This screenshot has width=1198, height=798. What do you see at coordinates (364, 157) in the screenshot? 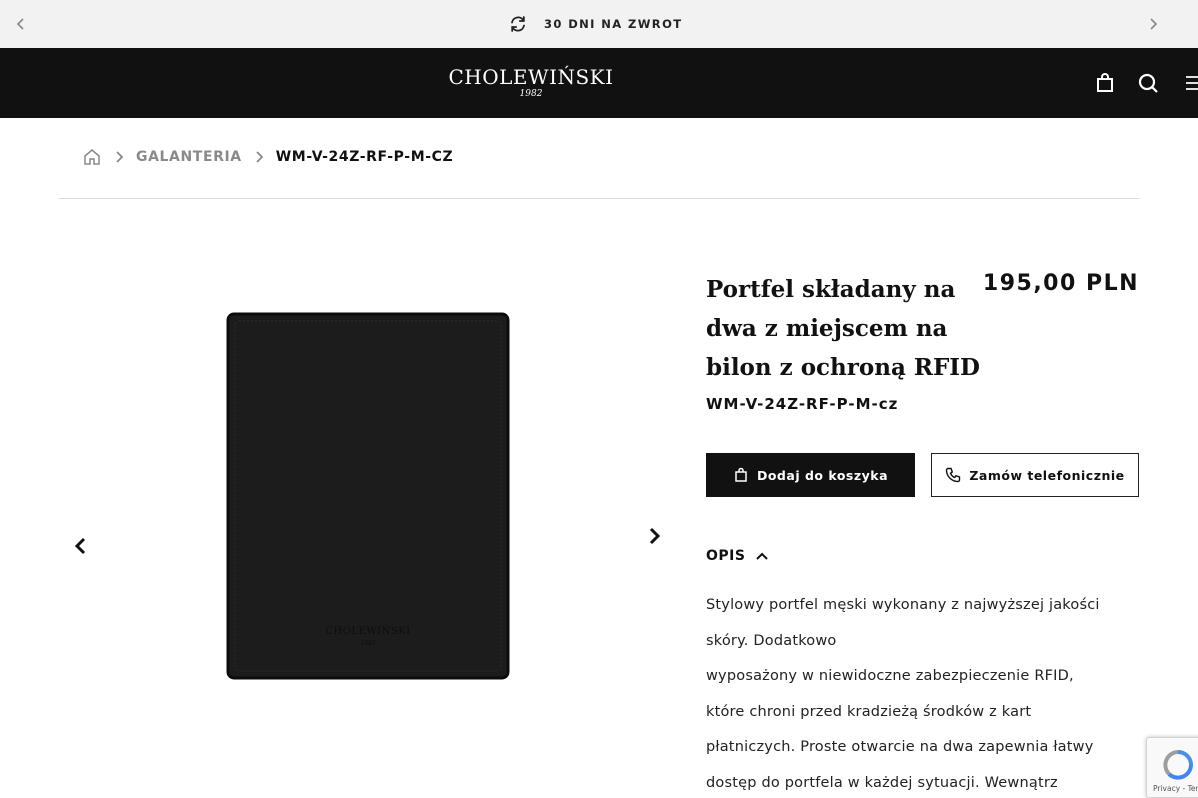
I see `breadcrumb-current: WM-V-24Z-RF-P-M-CZ` at bounding box center [364, 157].